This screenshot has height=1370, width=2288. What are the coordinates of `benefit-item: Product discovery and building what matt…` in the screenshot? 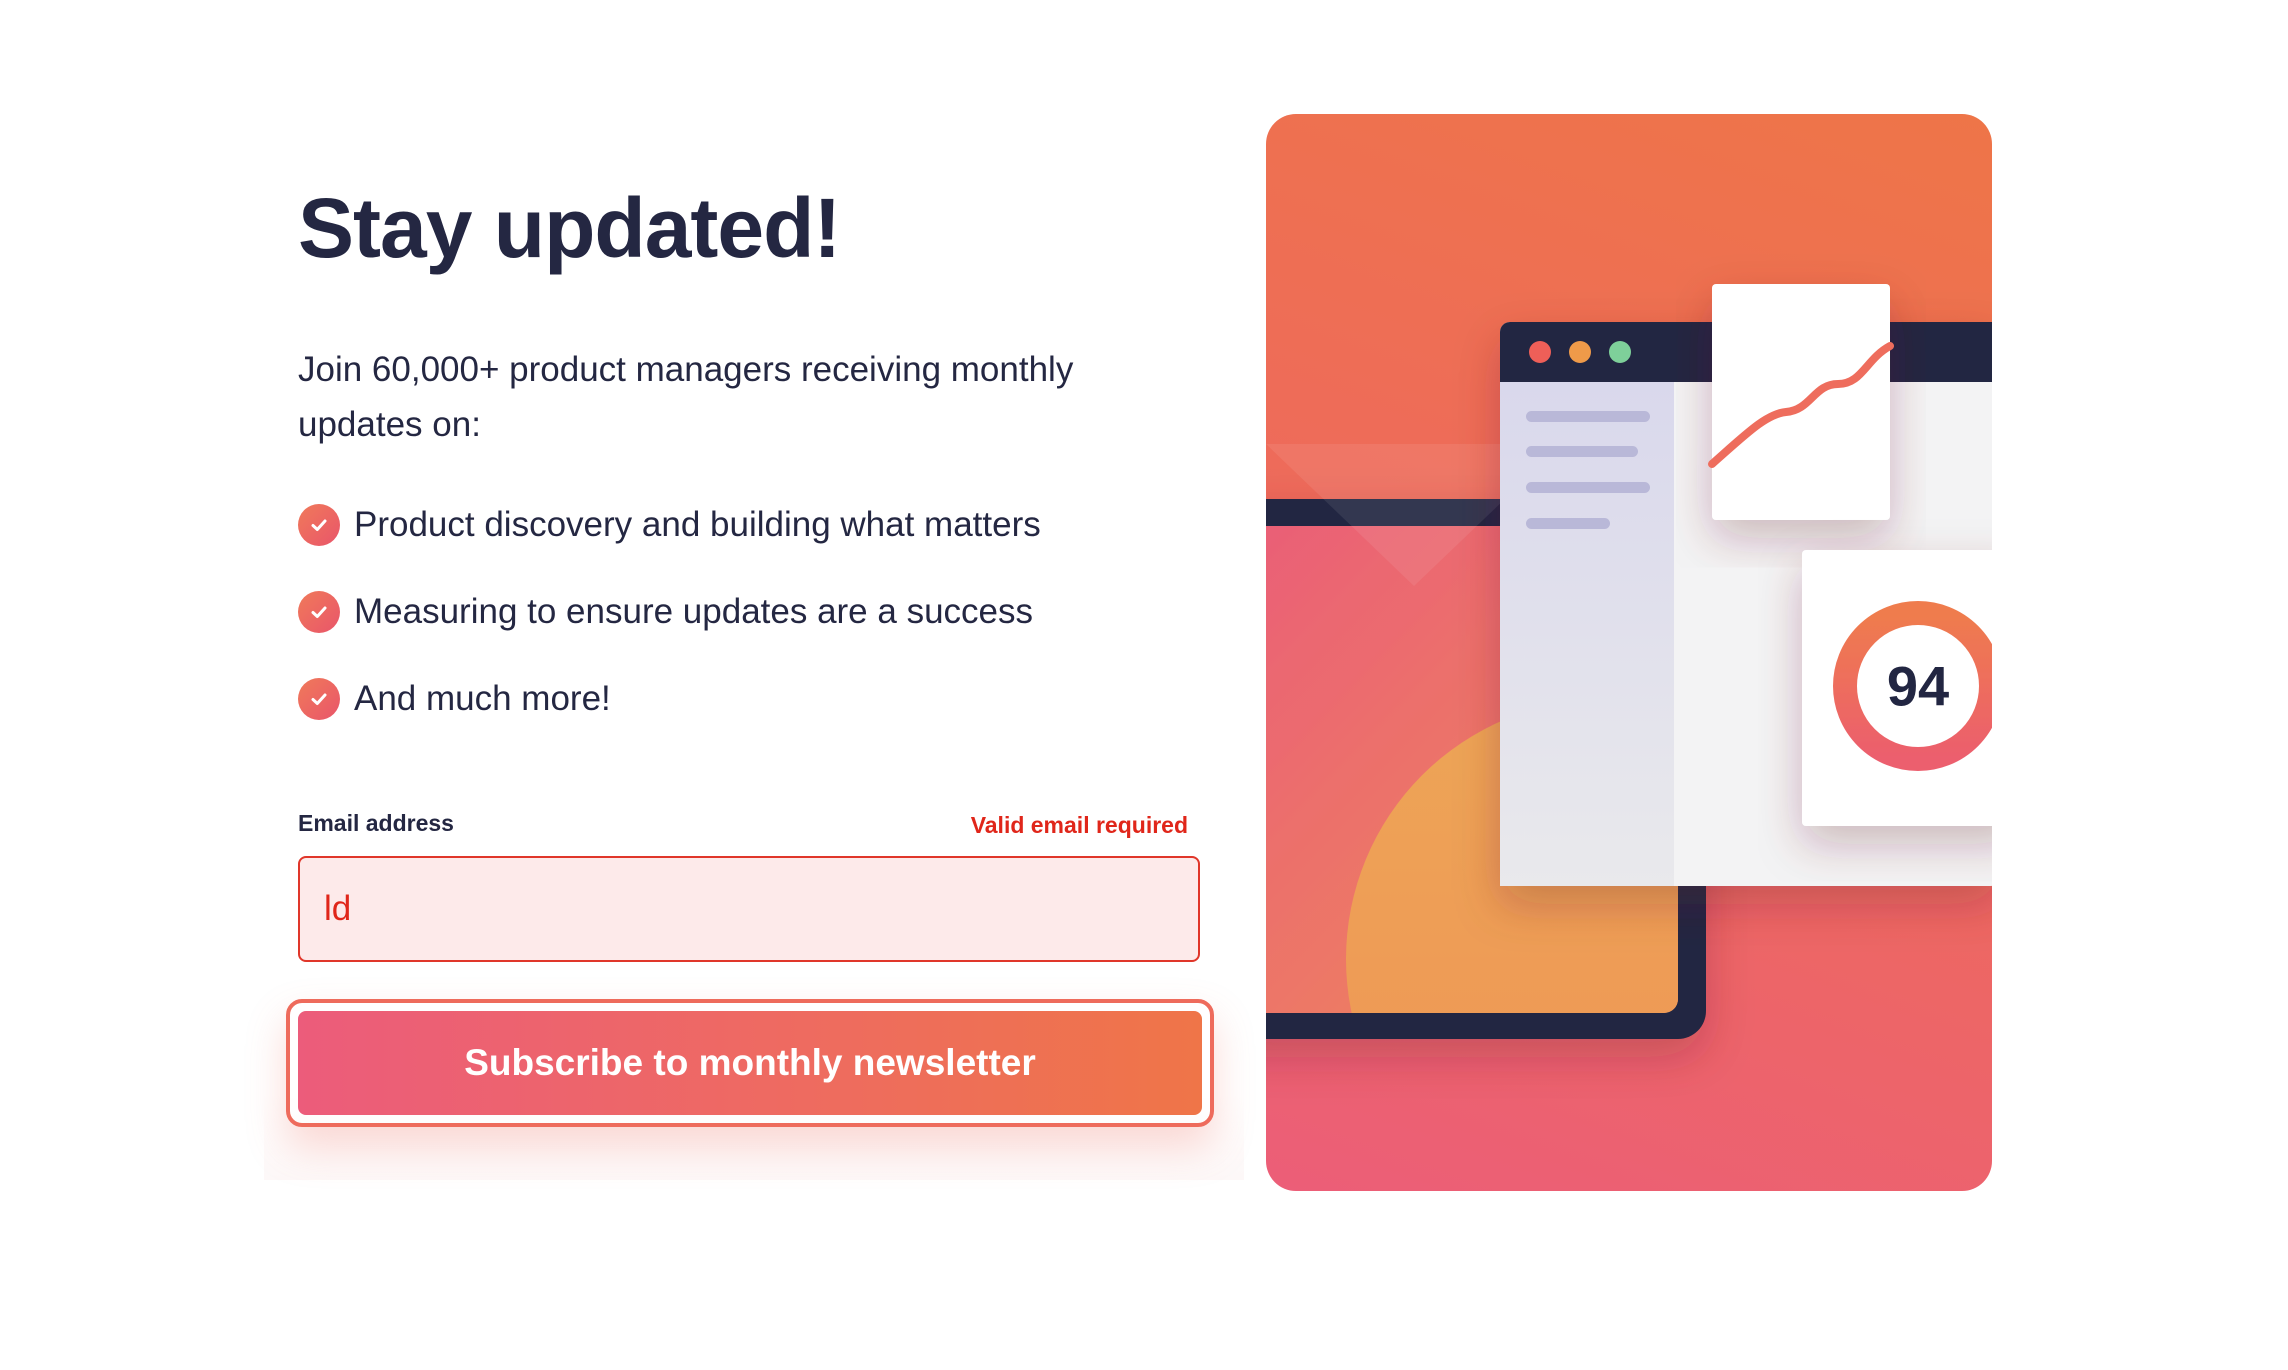 It's located at (669, 525).